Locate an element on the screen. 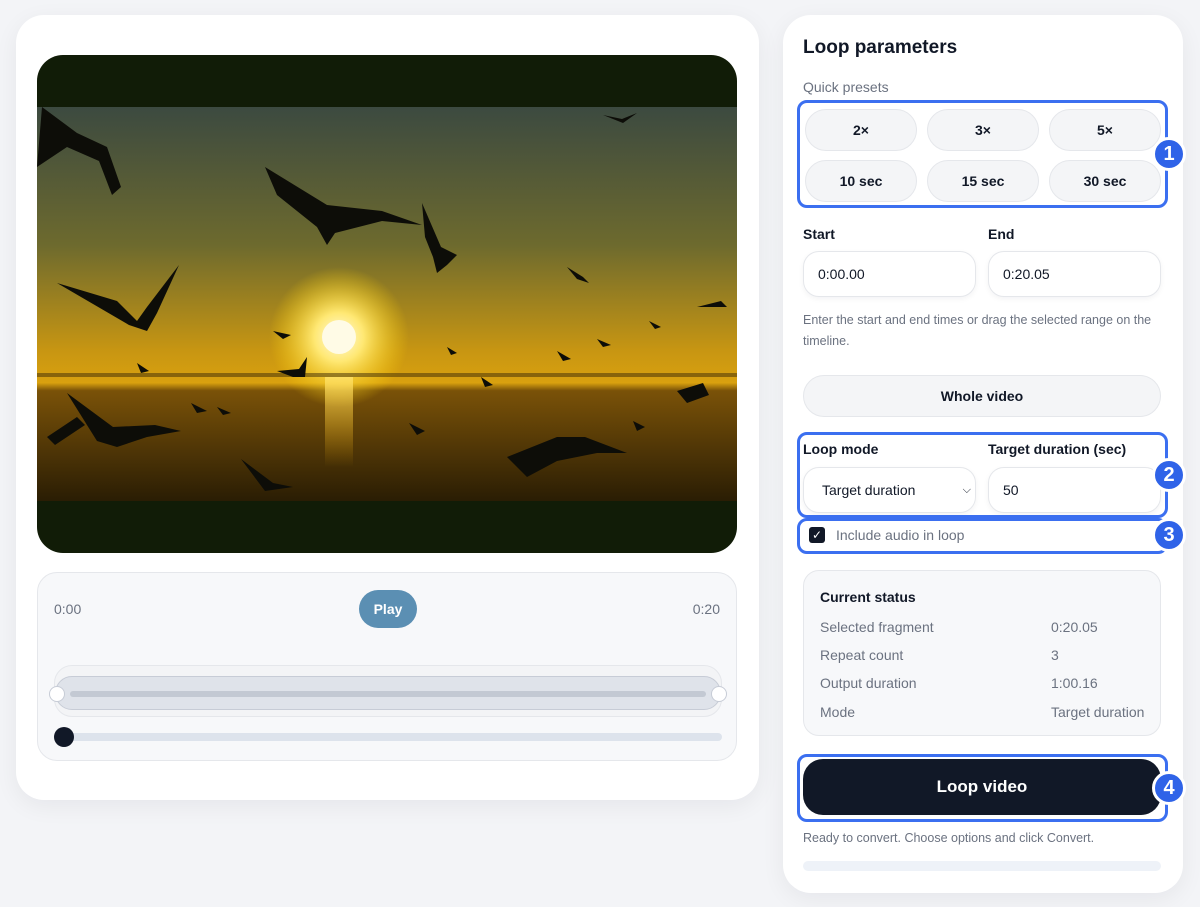 The width and height of the screenshot is (1200, 907). status-value: Target duration is located at coordinates (1098, 712).